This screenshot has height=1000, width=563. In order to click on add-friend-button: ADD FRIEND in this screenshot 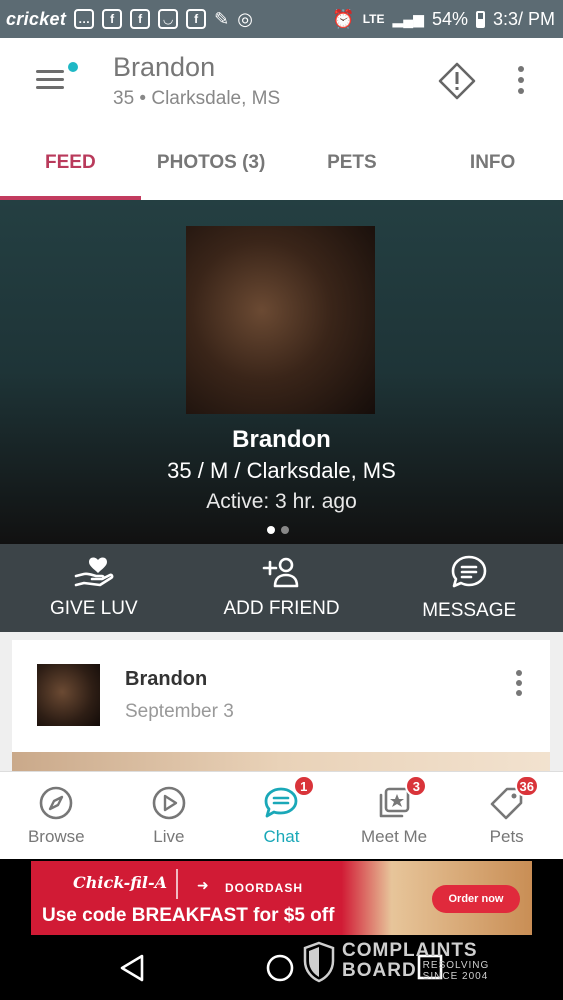, I will do `click(282, 588)`.